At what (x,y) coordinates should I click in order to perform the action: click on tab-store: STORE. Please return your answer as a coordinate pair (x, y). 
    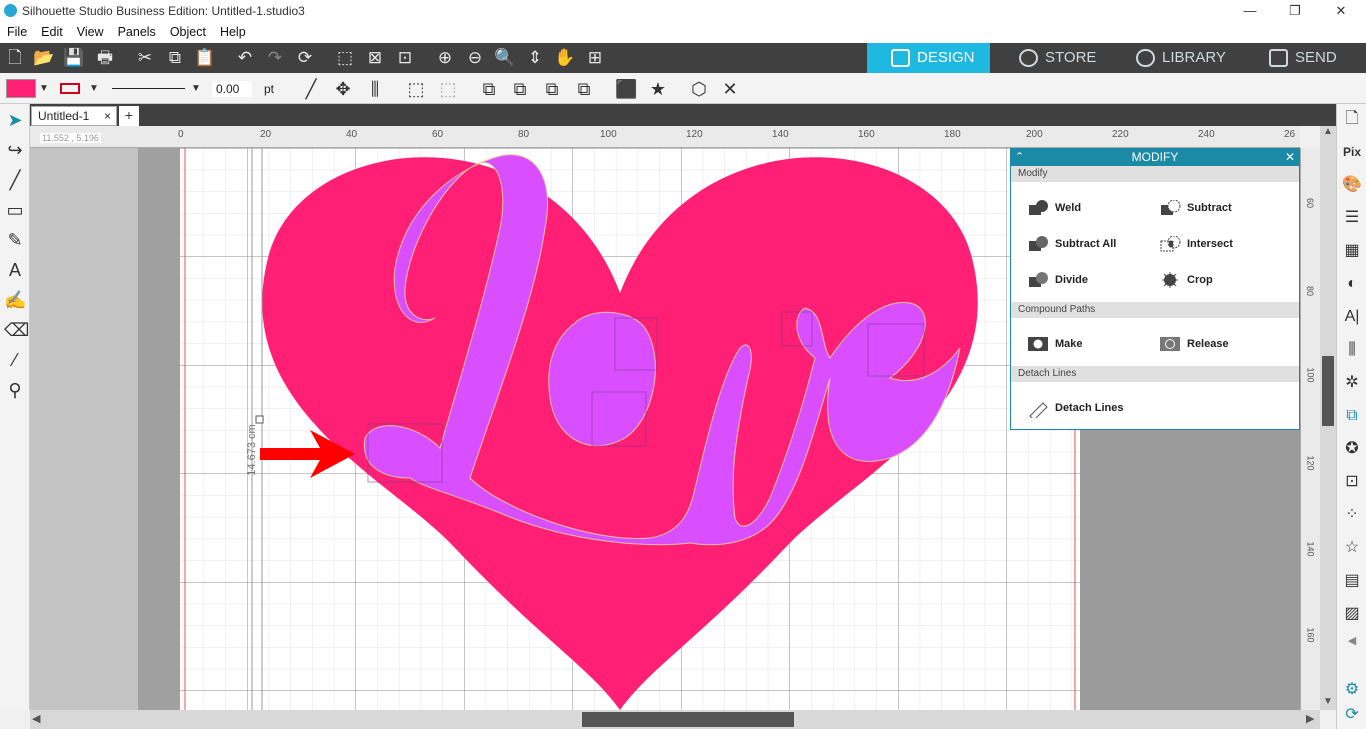
    Looking at the image, I should click on (1051, 58).